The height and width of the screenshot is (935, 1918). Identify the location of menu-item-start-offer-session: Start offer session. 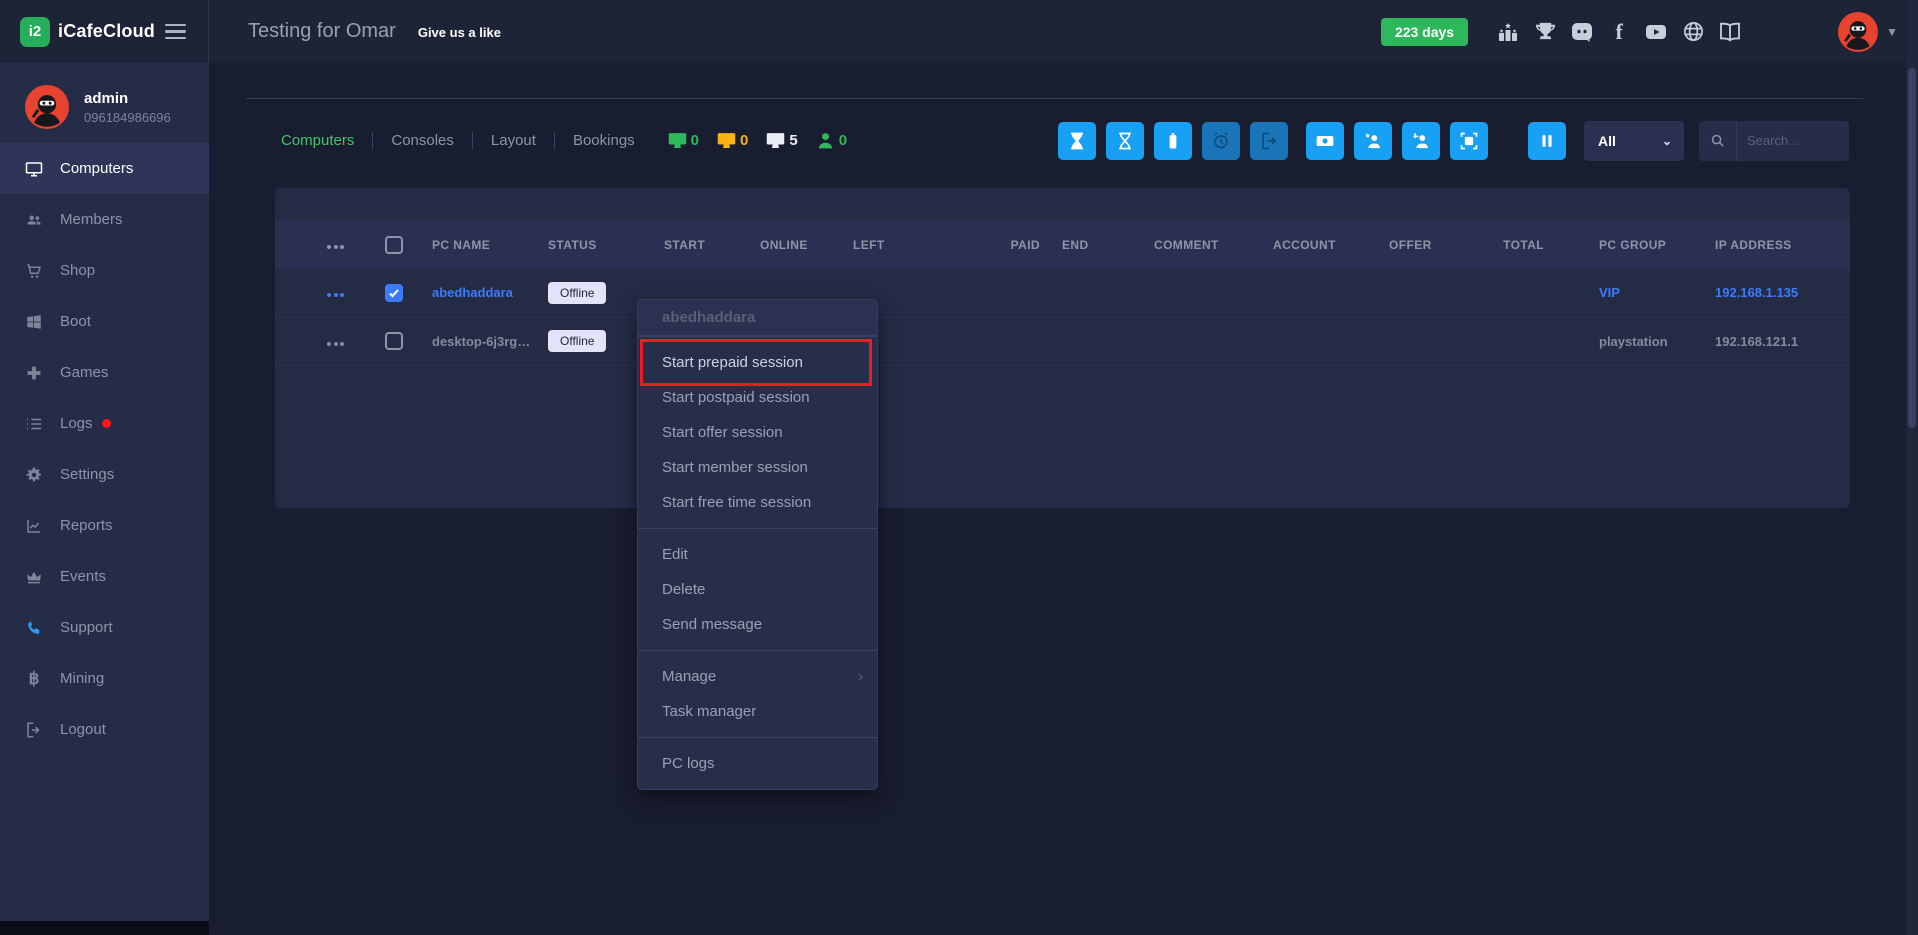
(757, 432).